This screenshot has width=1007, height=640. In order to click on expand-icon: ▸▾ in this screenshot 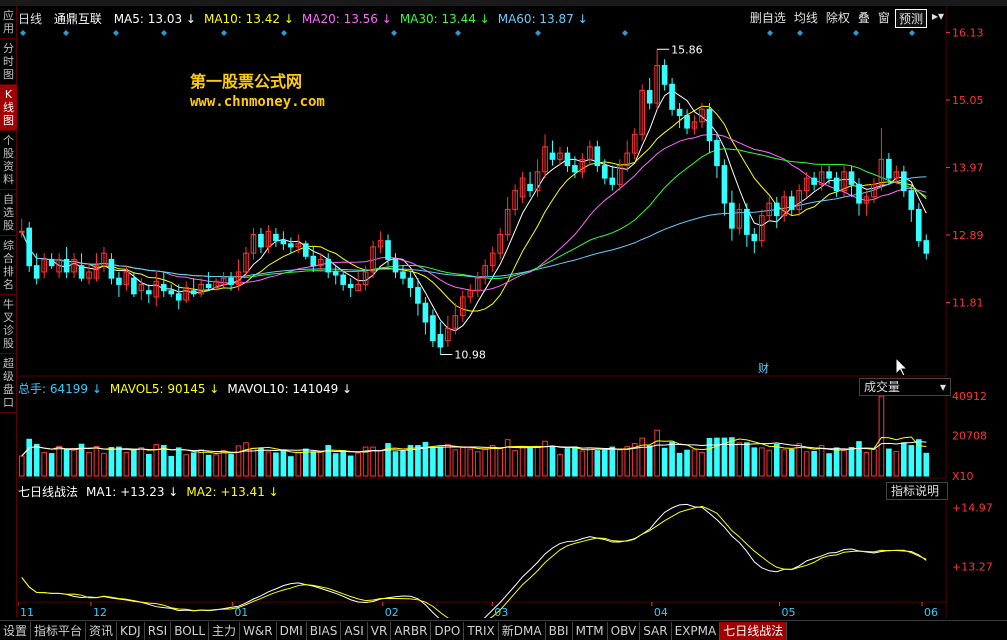, I will do `click(938, 18)`.